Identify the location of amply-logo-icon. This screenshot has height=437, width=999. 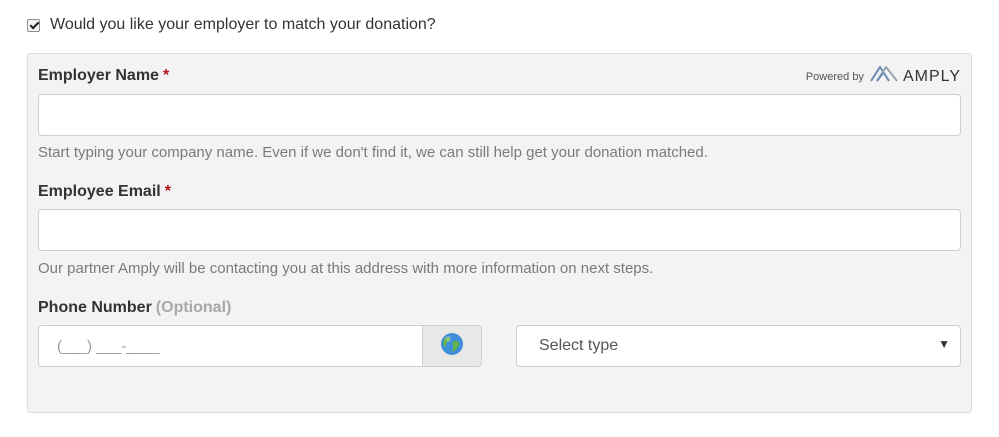
(884, 76).